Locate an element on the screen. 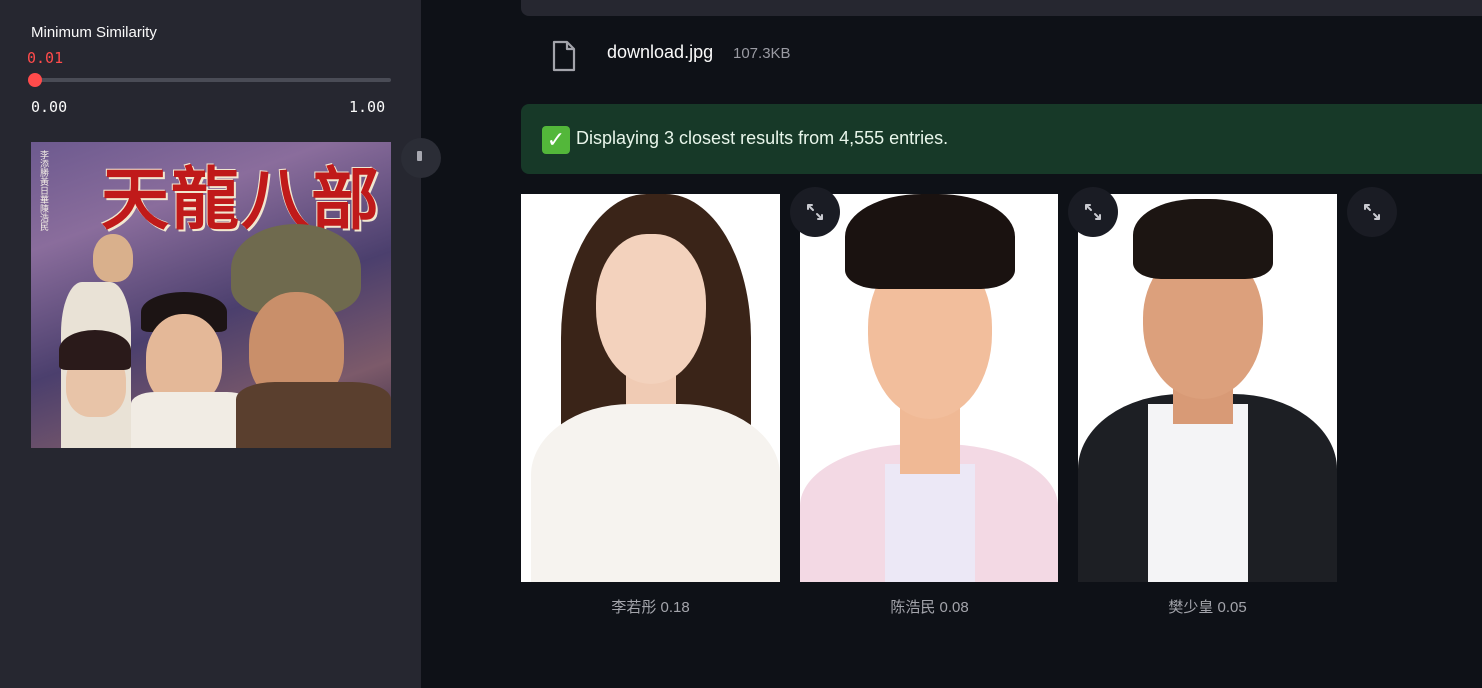  slider-track is located at coordinates (213, 80).